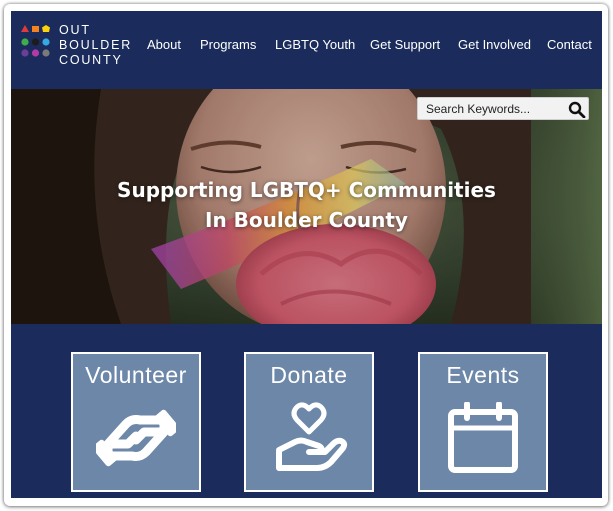  What do you see at coordinates (228, 44) in the screenshot?
I see `nav-item-programs: Programs` at bounding box center [228, 44].